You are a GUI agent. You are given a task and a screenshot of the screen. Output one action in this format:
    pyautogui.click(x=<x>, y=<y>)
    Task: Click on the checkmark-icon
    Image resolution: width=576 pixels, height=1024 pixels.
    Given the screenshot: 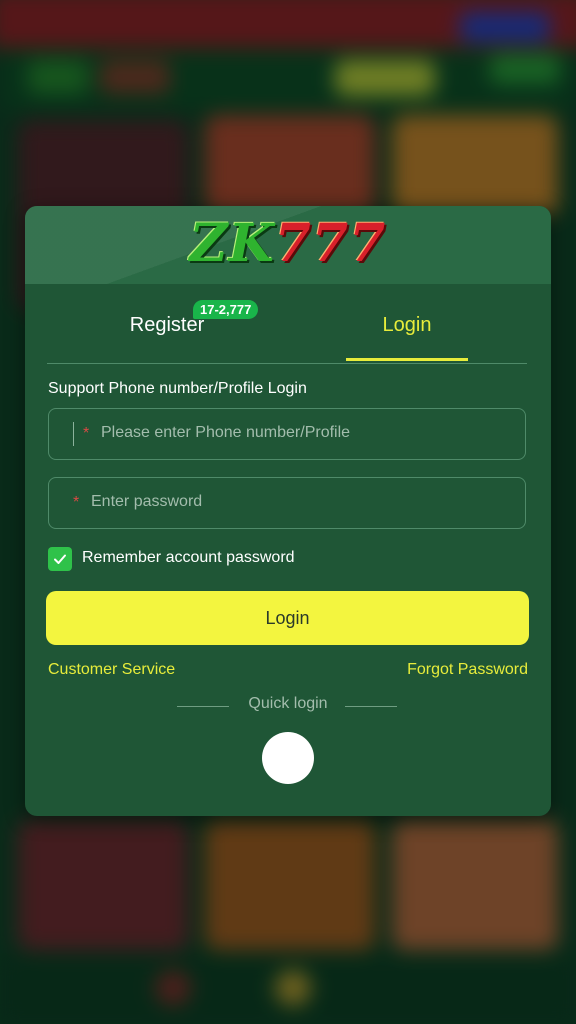 What is the action you would take?
    pyautogui.click(x=60, y=559)
    